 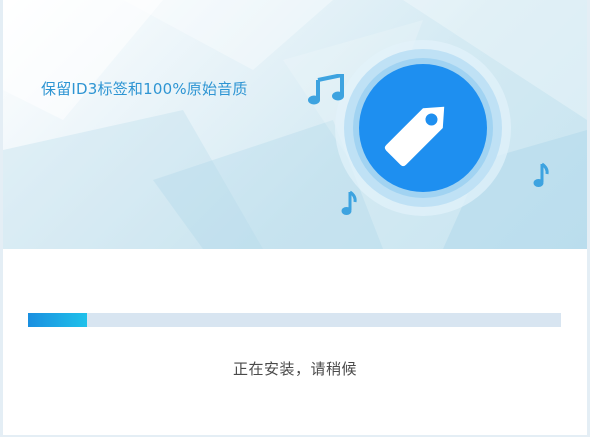 What do you see at coordinates (57, 320) in the screenshot?
I see `install-progress-fill` at bounding box center [57, 320].